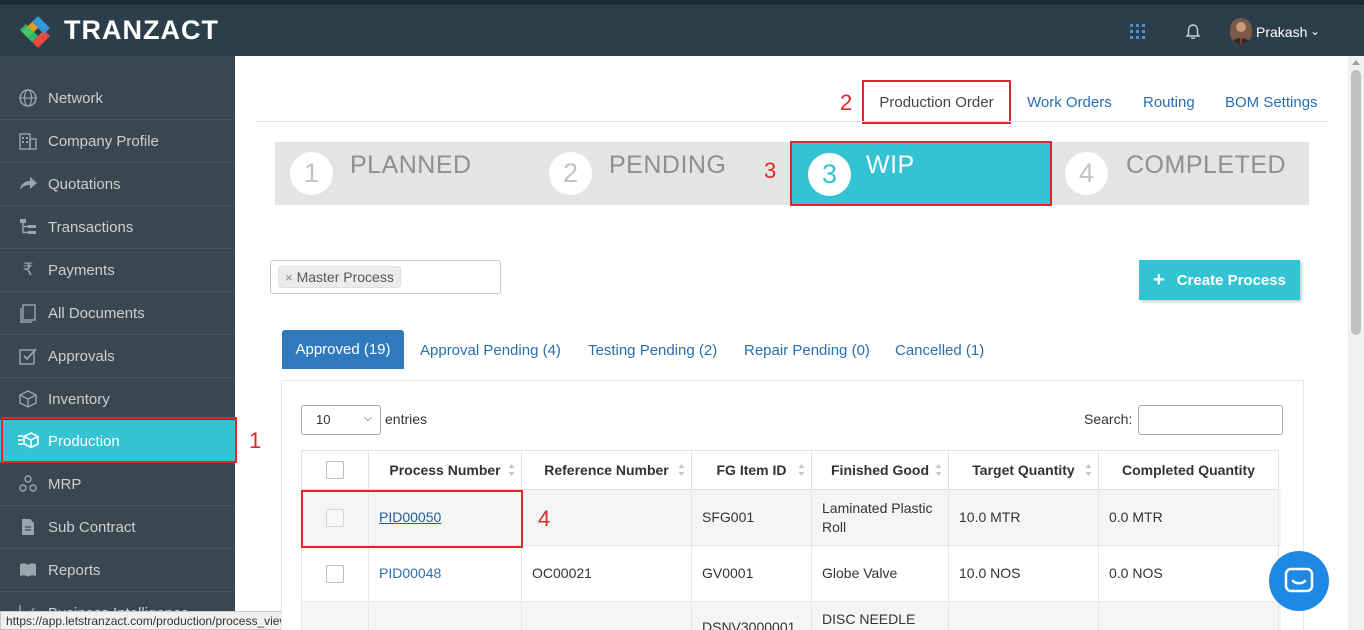 The height and width of the screenshot is (630, 1364). Describe the element at coordinates (921, 173) in the screenshot. I see `step-wip: 3 WIP` at that location.